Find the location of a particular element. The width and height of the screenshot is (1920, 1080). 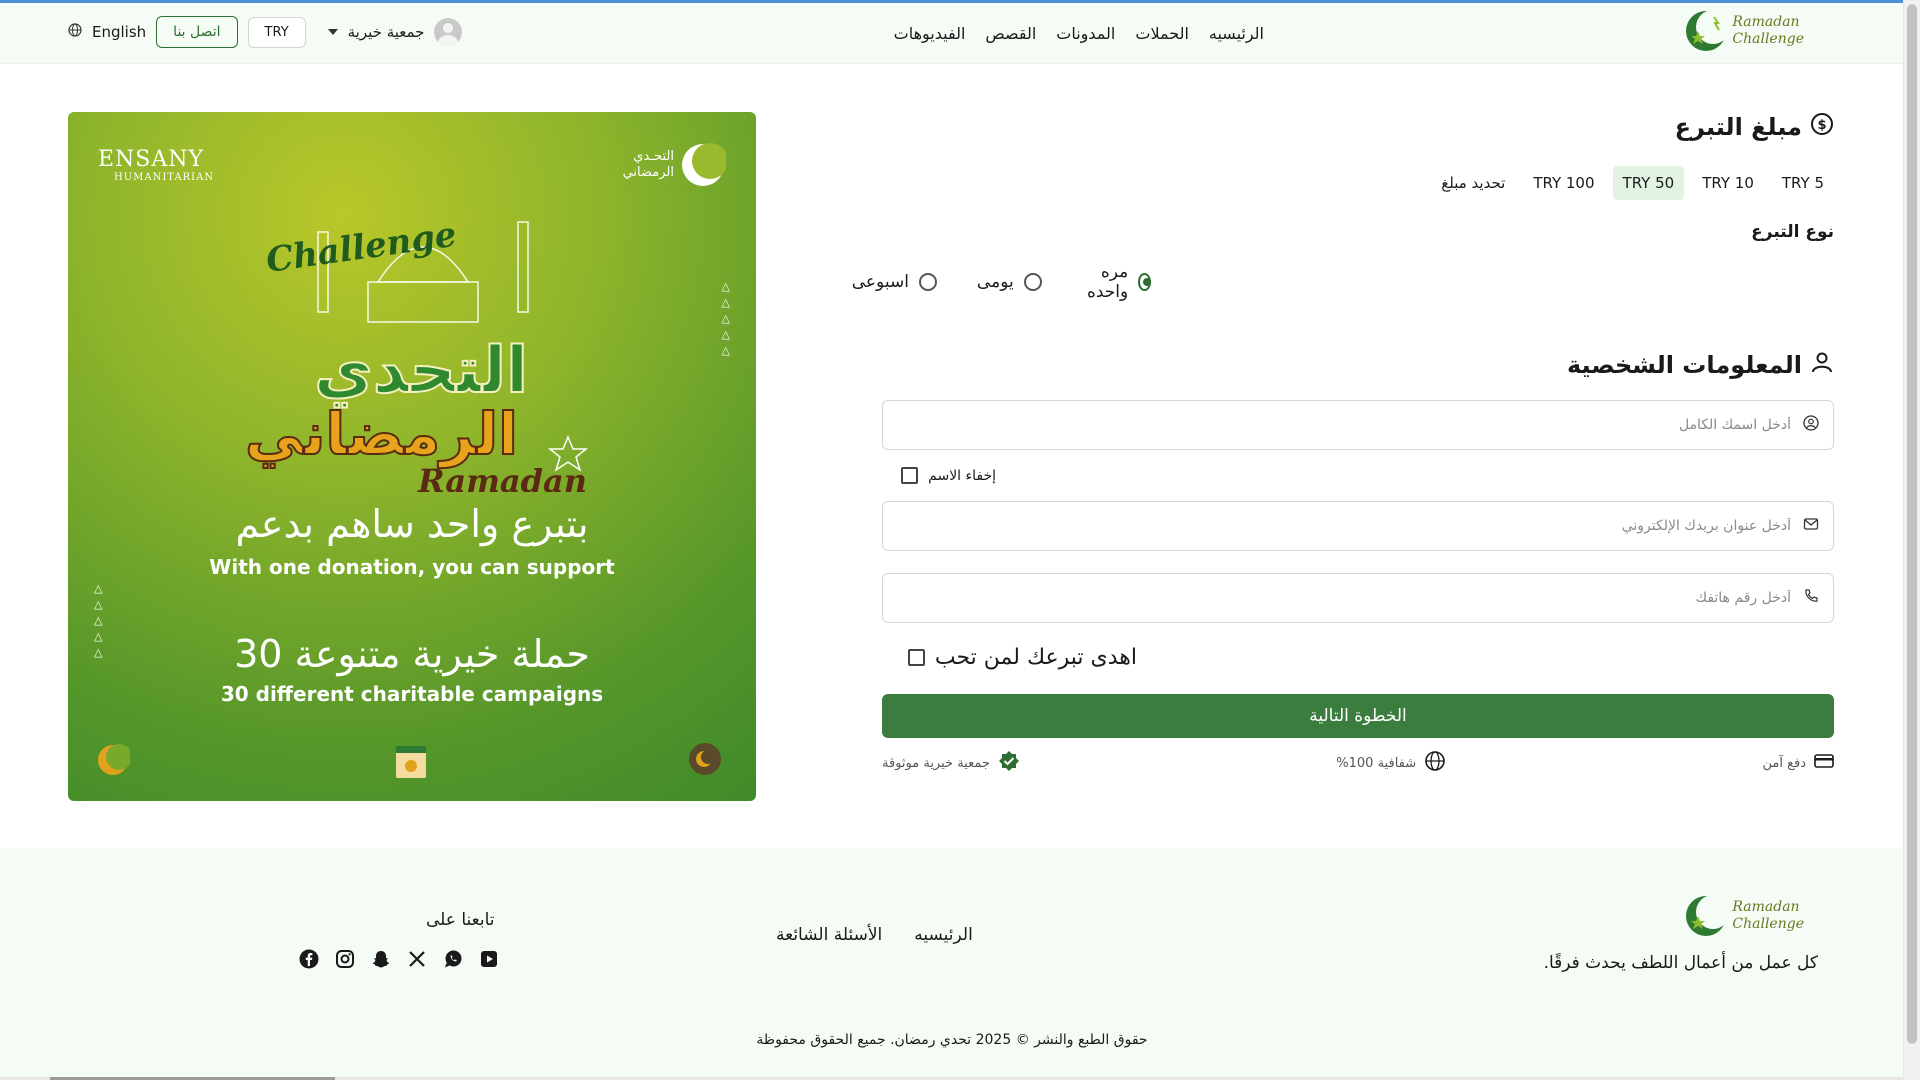

nav-blogs: المدونات is located at coordinates (1085, 33).